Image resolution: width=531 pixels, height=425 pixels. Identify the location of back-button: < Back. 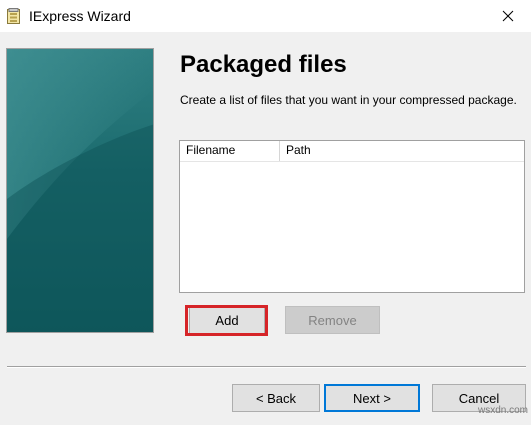
(276, 398).